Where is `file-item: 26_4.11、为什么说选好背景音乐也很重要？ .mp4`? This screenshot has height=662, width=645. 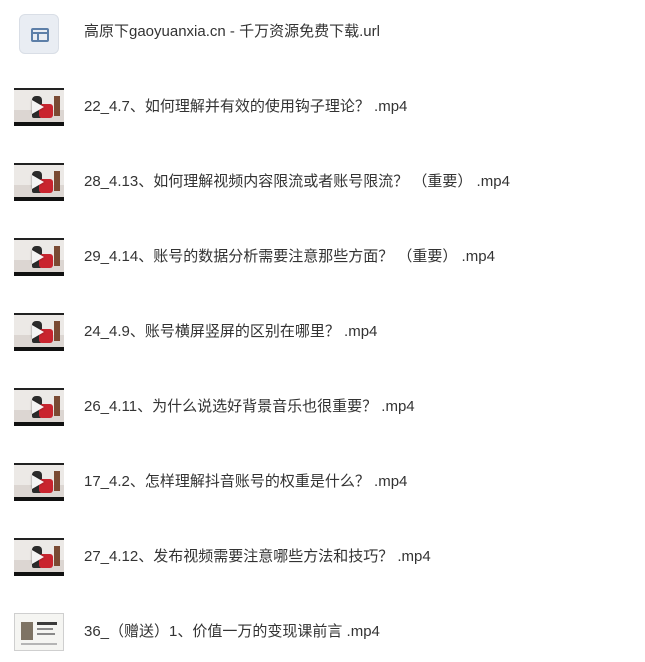
file-item: 26_4.11、为什么说选好背景音乐也很重要？ .mp4 is located at coordinates (322, 407).